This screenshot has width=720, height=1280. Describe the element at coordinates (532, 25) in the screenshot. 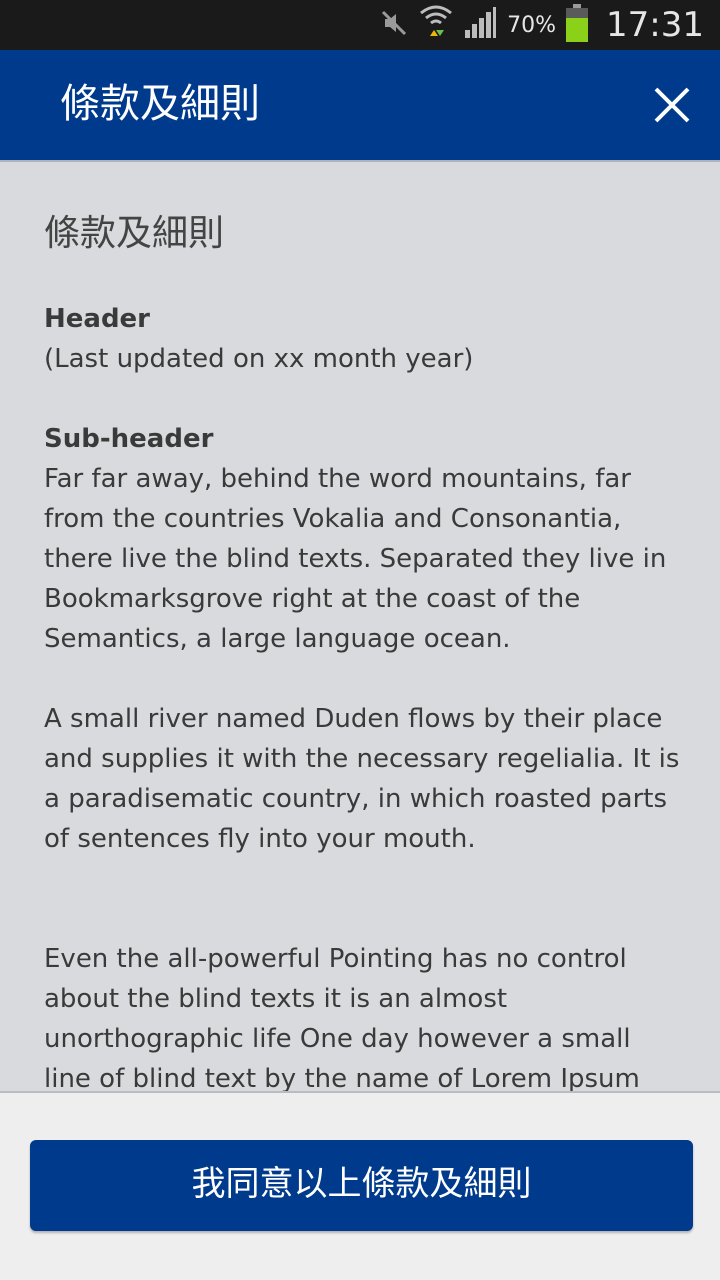

I see `battery-percent: 70%` at that location.